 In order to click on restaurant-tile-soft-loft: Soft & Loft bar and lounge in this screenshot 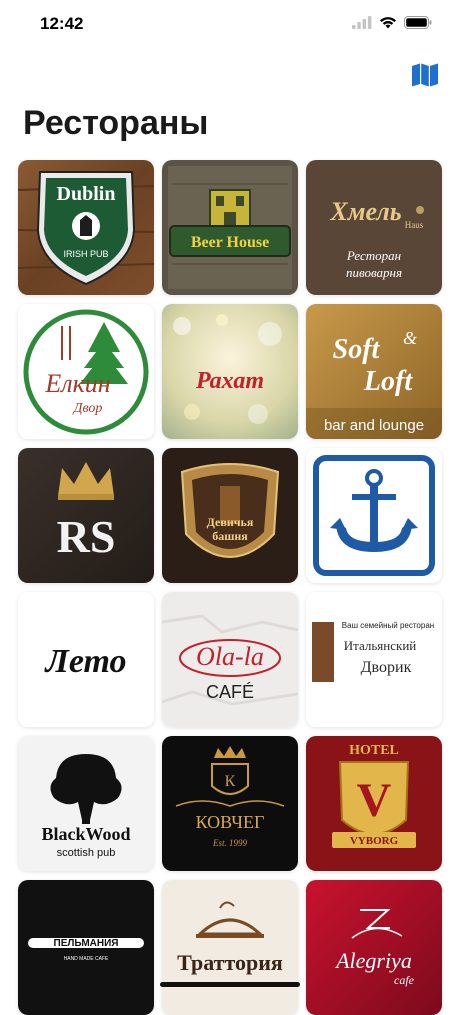, I will do `click(374, 371)`.